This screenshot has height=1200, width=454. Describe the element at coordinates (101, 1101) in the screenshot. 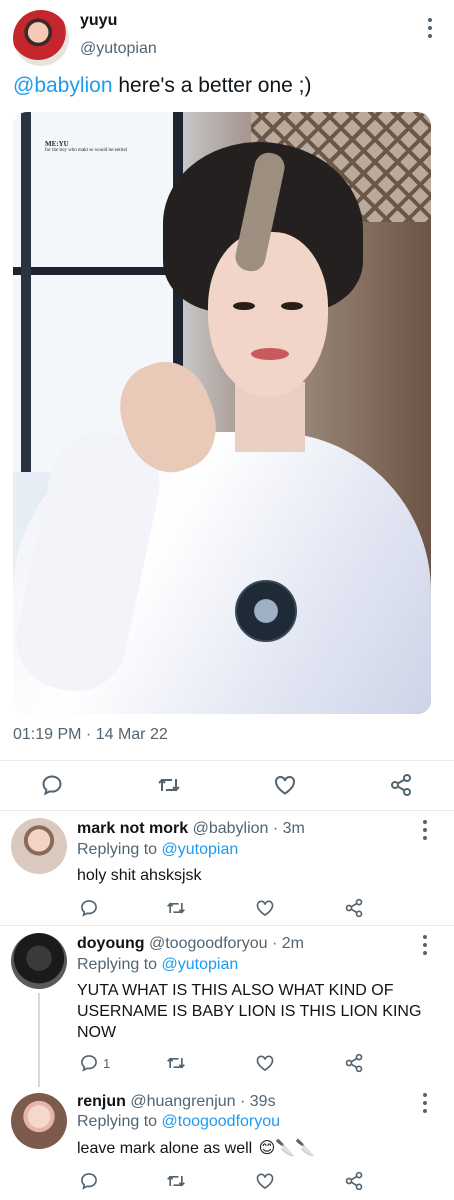

I see `reply-display-name: renjun` at that location.